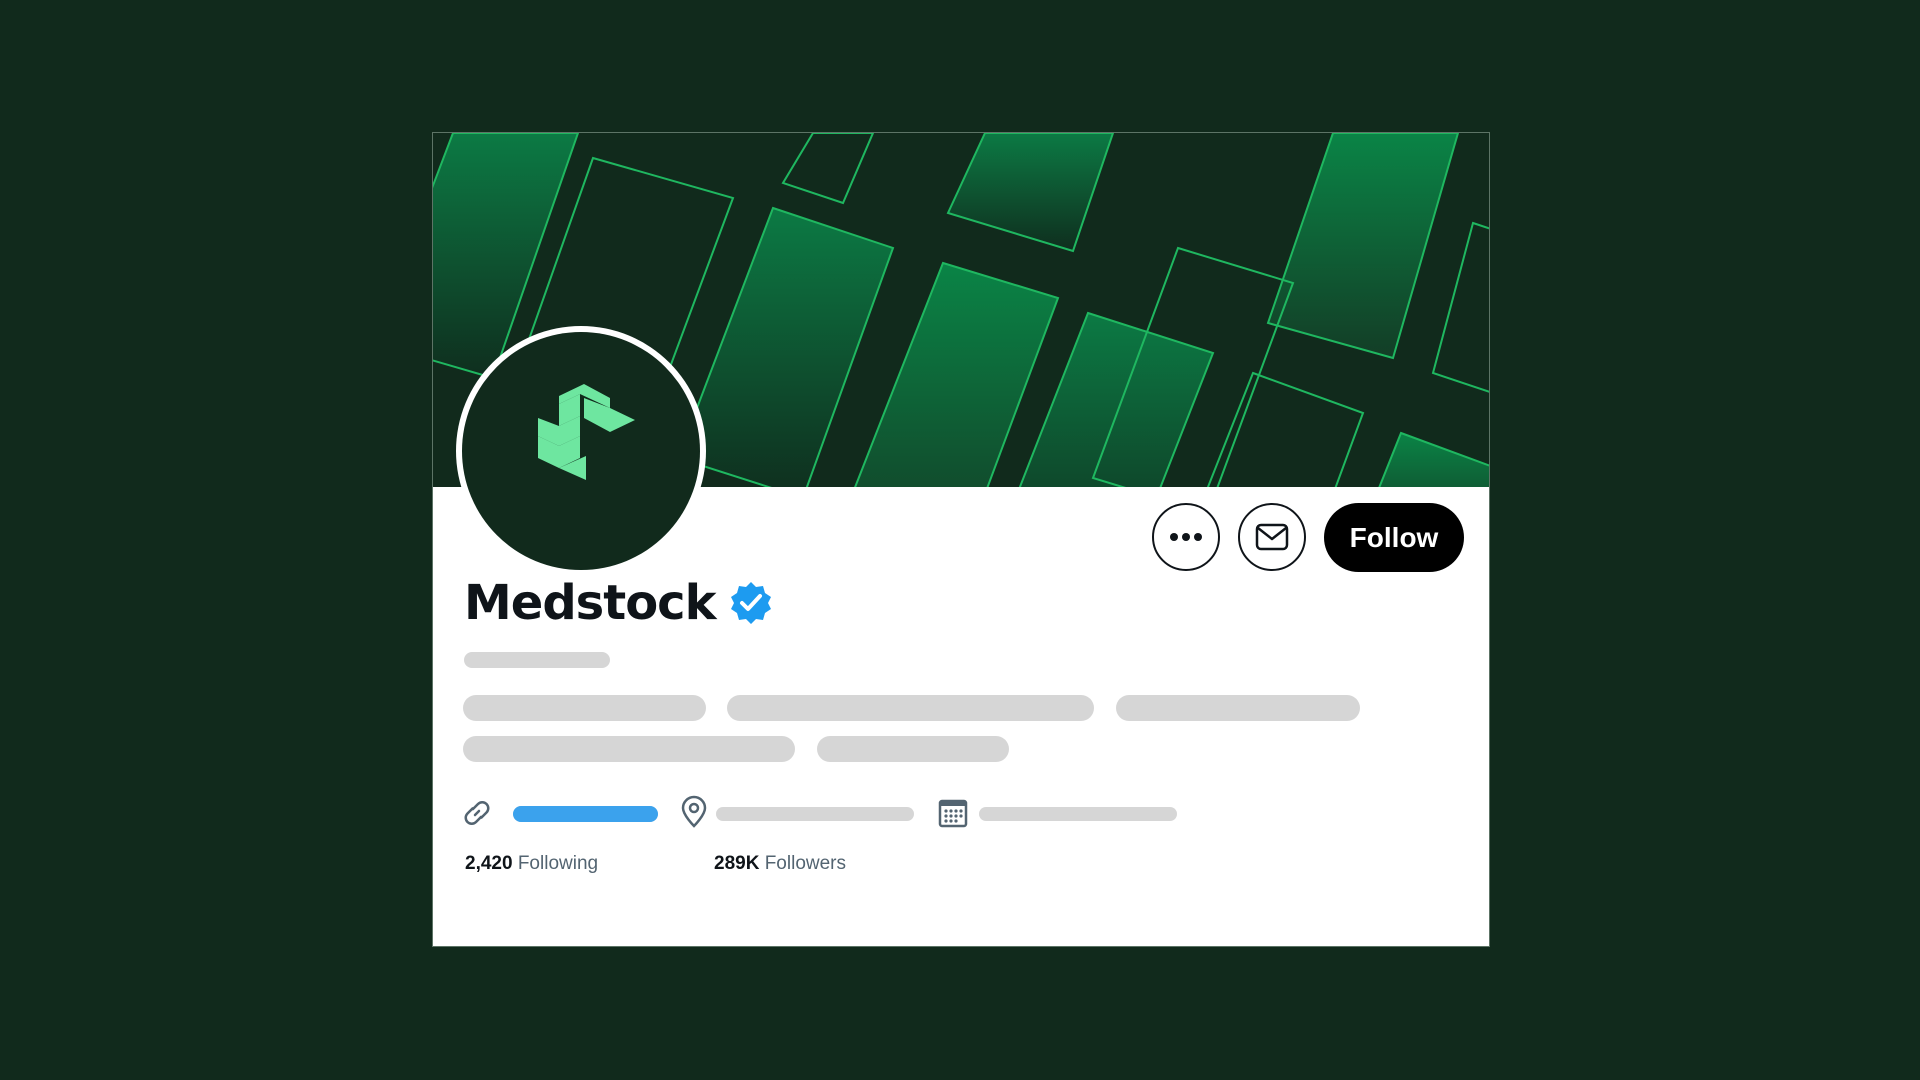 The height and width of the screenshot is (1080, 1920). I want to click on join-date-placeholder, so click(1078, 814).